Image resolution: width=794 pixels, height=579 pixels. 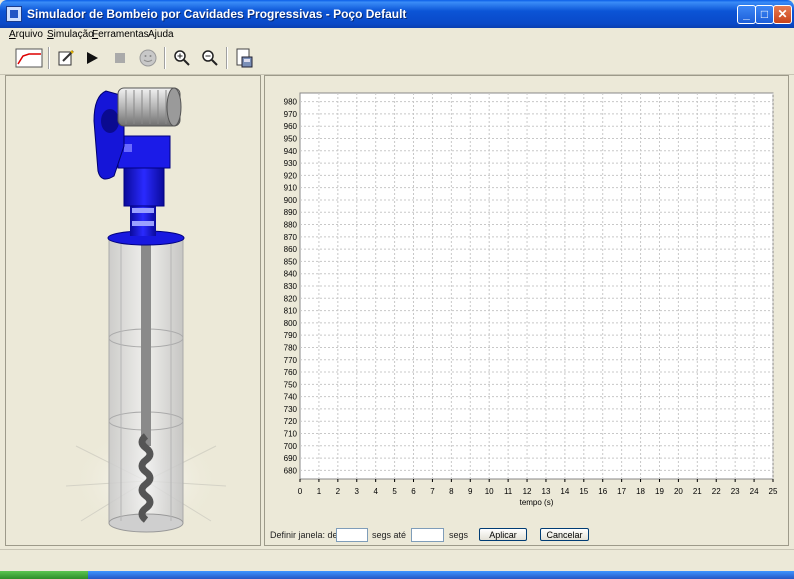 What do you see at coordinates (678, 491) in the screenshot?
I see `x-tick-label: 20` at bounding box center [678, 491].